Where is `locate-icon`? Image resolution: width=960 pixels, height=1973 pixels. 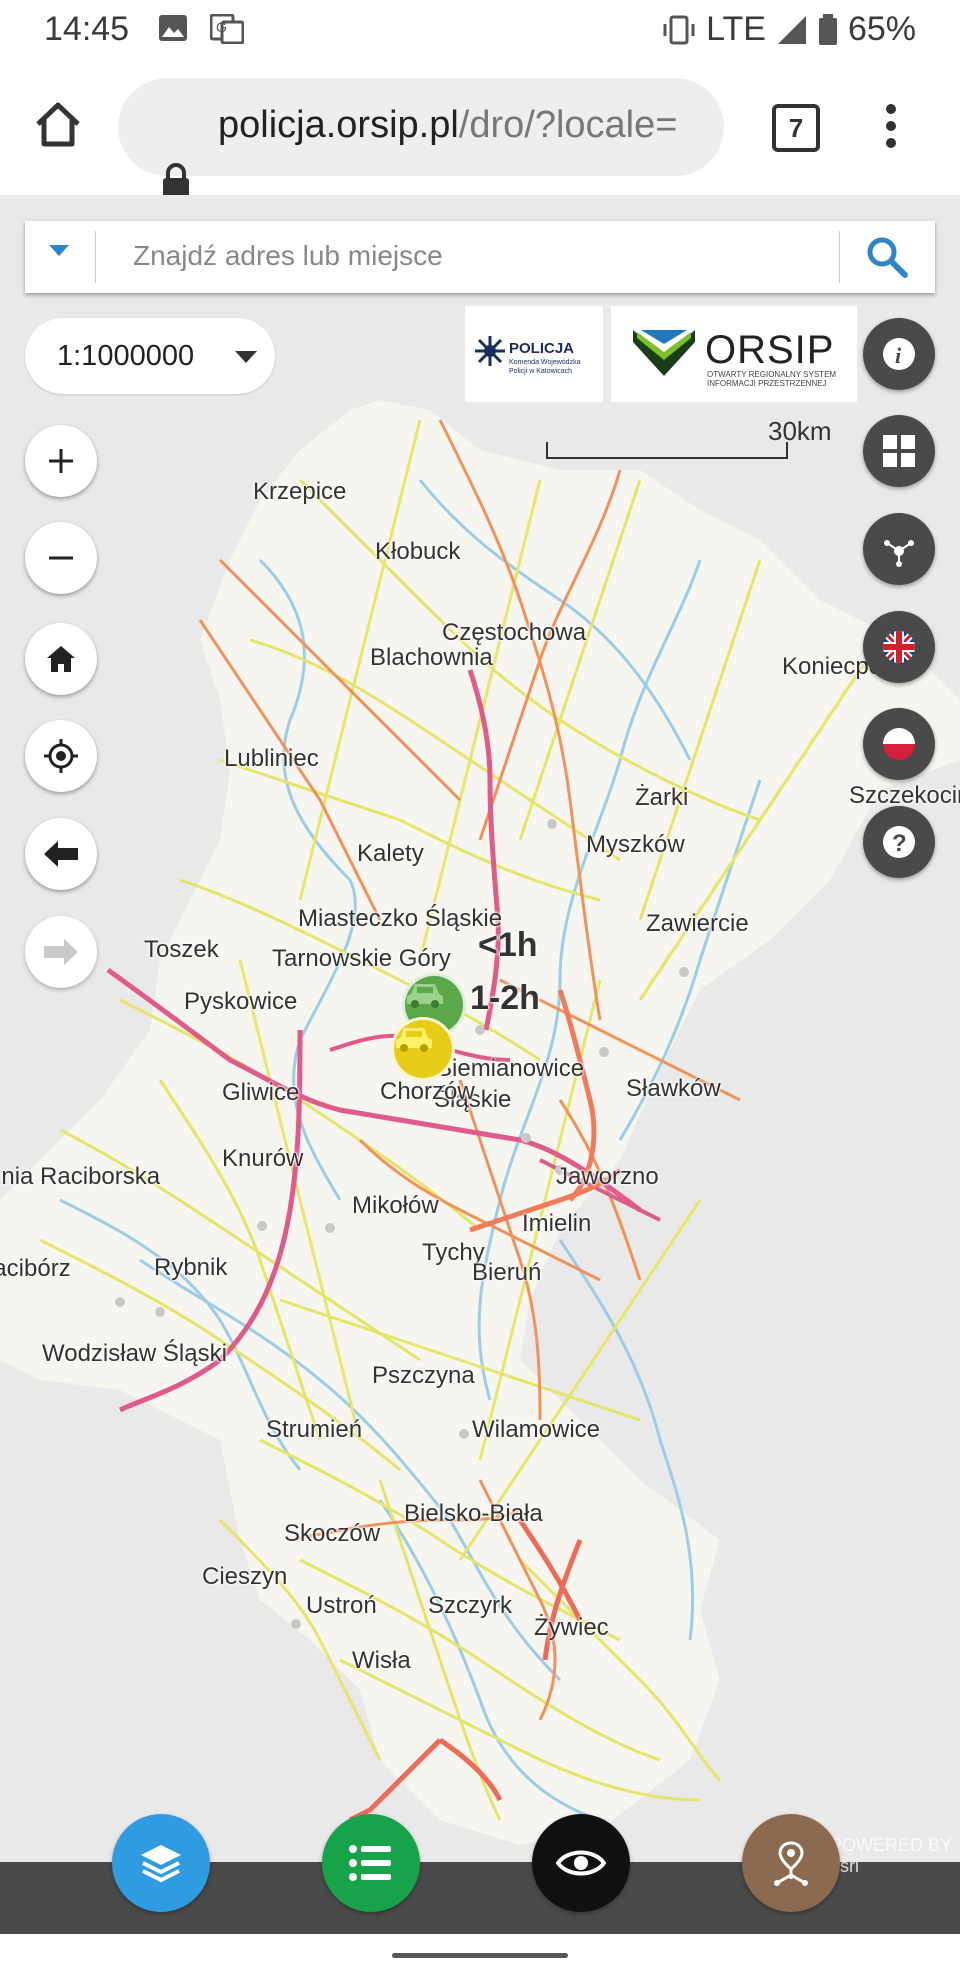 locate-icon is located at coordinates (61, 756).